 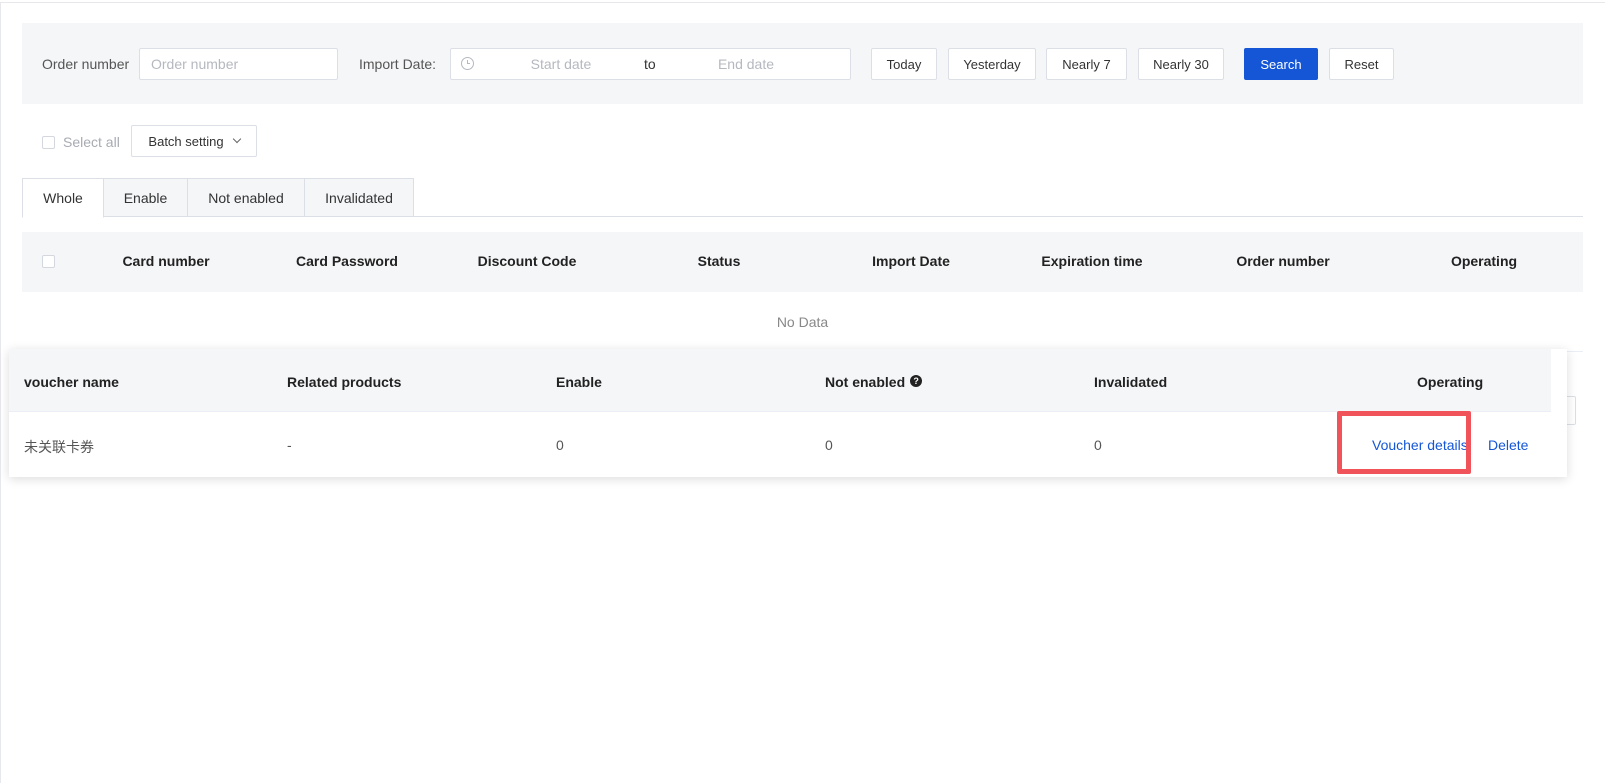 I want to click on tab-invalidated: Invalidated, so click(x=359, y=197).